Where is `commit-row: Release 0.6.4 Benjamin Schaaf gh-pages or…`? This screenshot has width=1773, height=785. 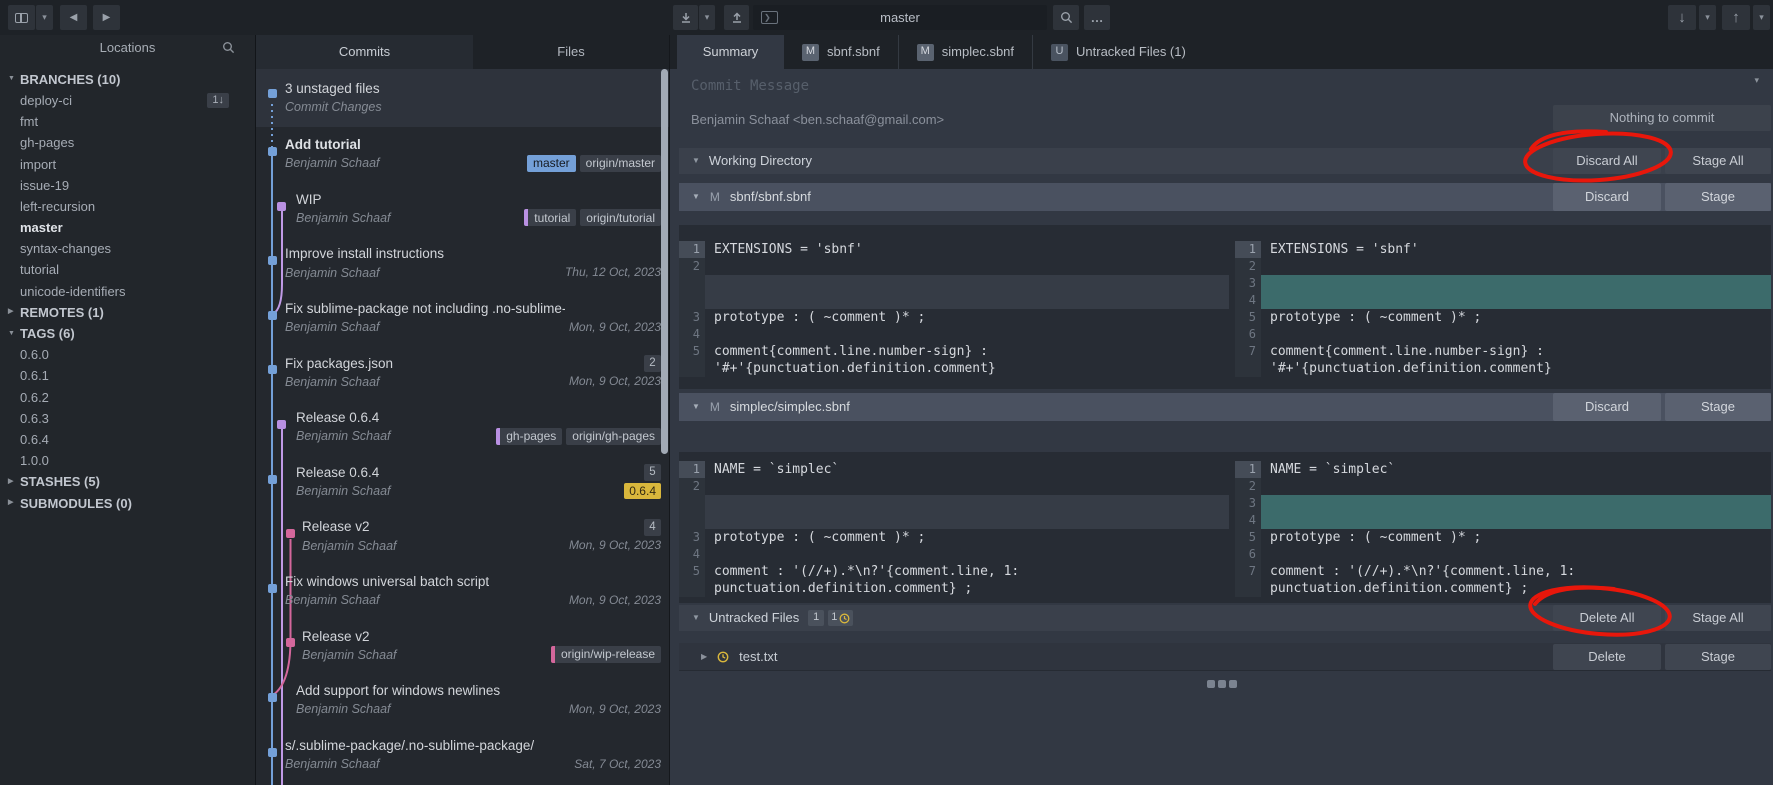 commit-row: Release 0.6.4 Benjamin Schaaf gh-pages or… is located at coordinates (462, 427).